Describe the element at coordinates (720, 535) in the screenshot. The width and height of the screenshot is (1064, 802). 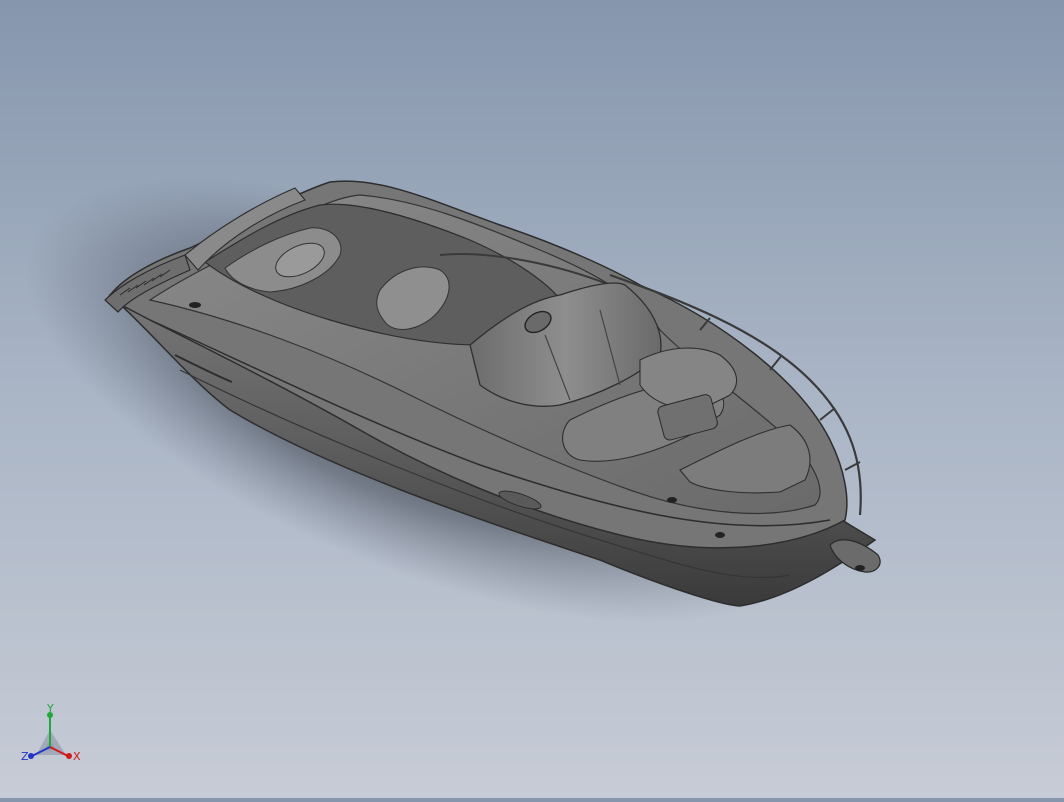
I see `cleat-bow` at that location.